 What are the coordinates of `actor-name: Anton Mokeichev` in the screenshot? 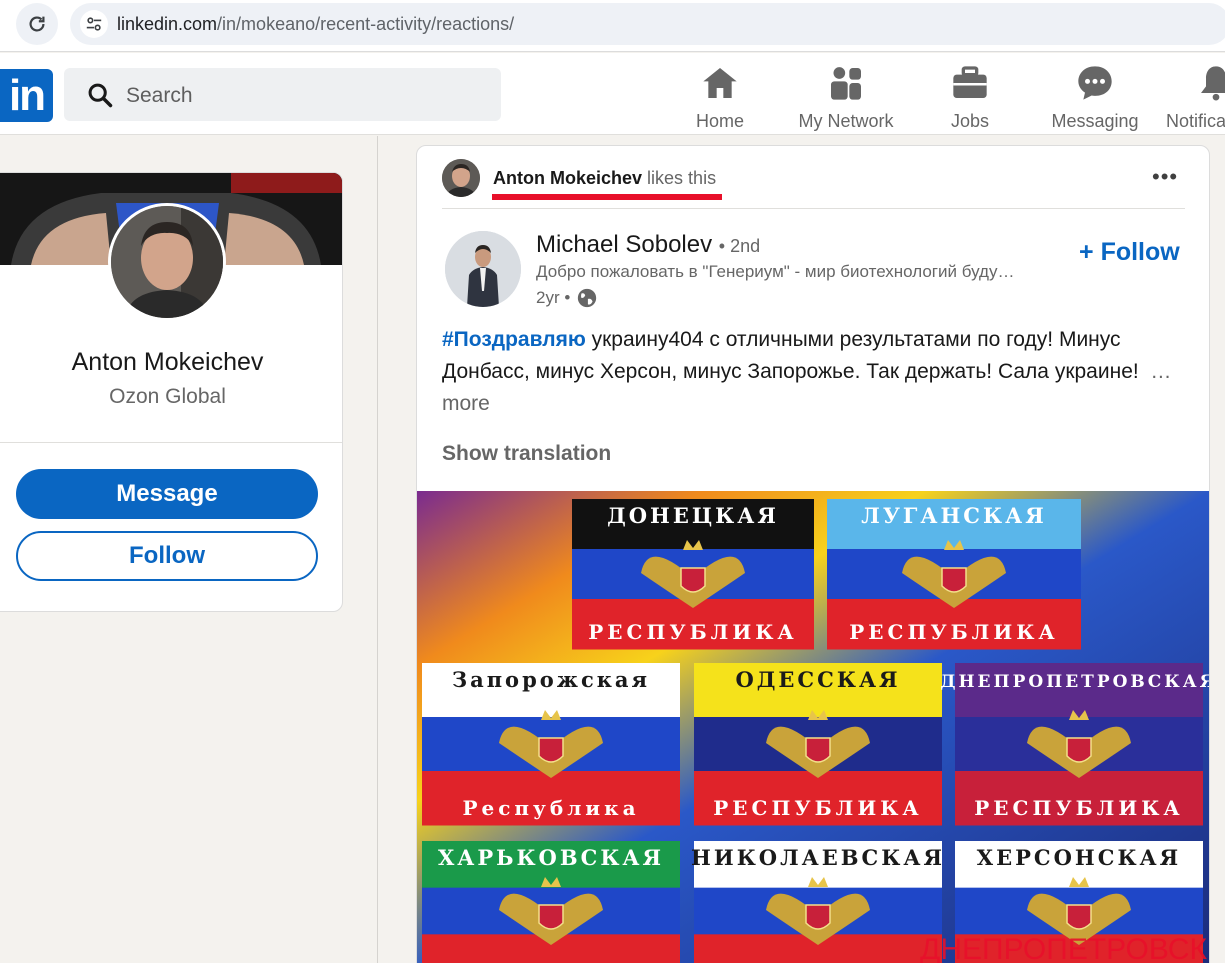 It's located at (567, 178).